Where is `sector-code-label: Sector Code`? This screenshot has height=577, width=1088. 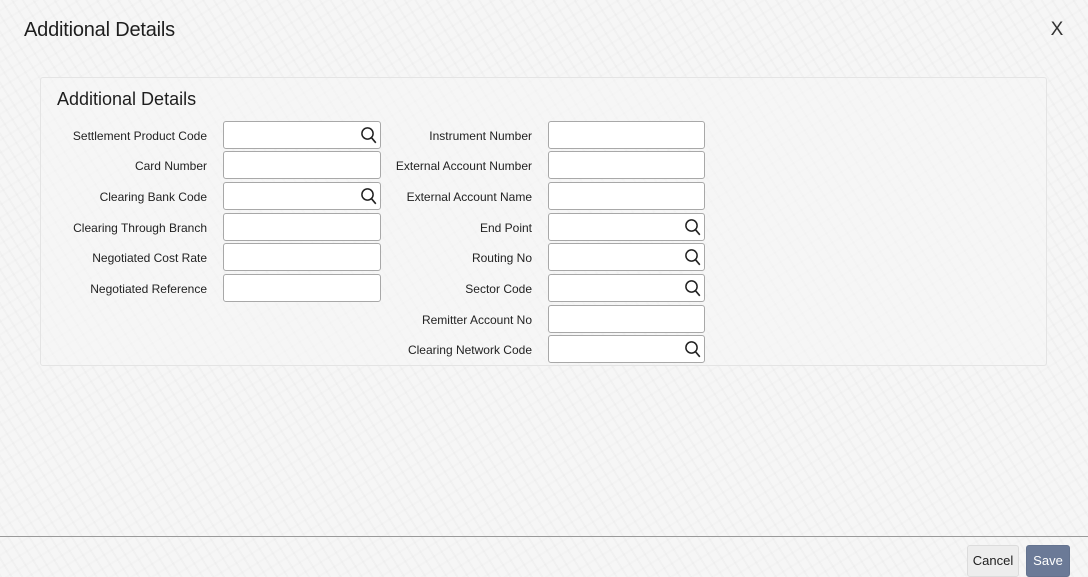 sector-code-label: Sector Code is located at coordinates (498, 289).